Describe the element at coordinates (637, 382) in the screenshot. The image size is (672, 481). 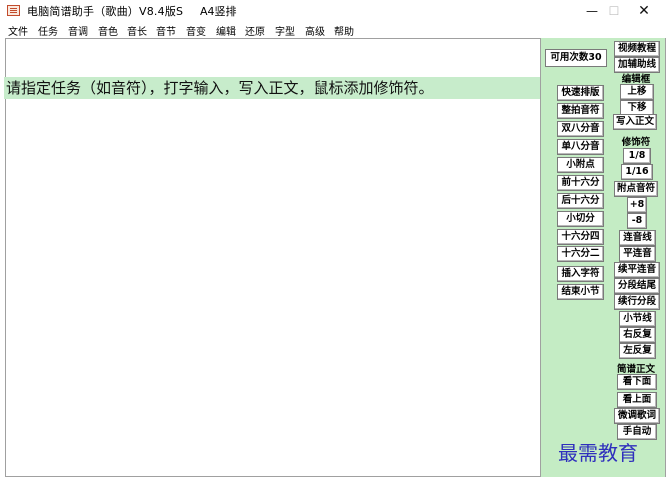
I see `view-below-button: 看下面` at that location.